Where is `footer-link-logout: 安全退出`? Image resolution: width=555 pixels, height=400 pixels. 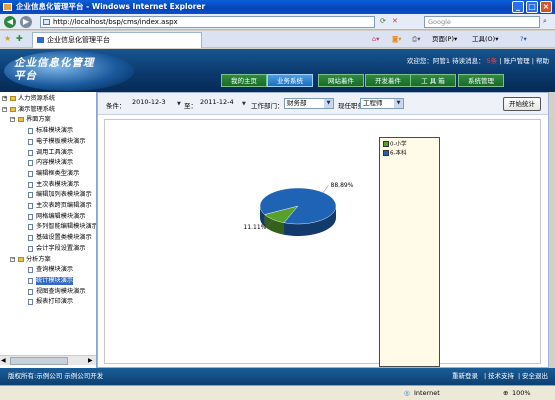
footer-link-logout: 安全退出 is located at coordinates (535, 376).